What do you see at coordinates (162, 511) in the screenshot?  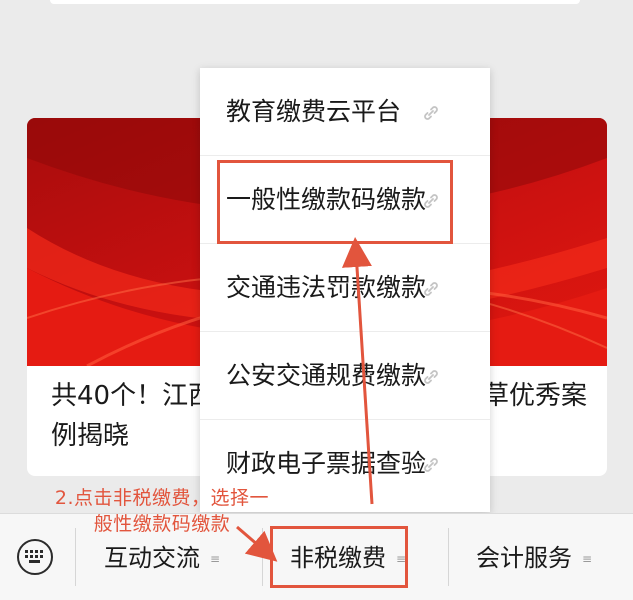 I see `instruction-annotation: 2.点击非税缴费，选择一 般性缴款码缴款` at bounding box center [162, 511].